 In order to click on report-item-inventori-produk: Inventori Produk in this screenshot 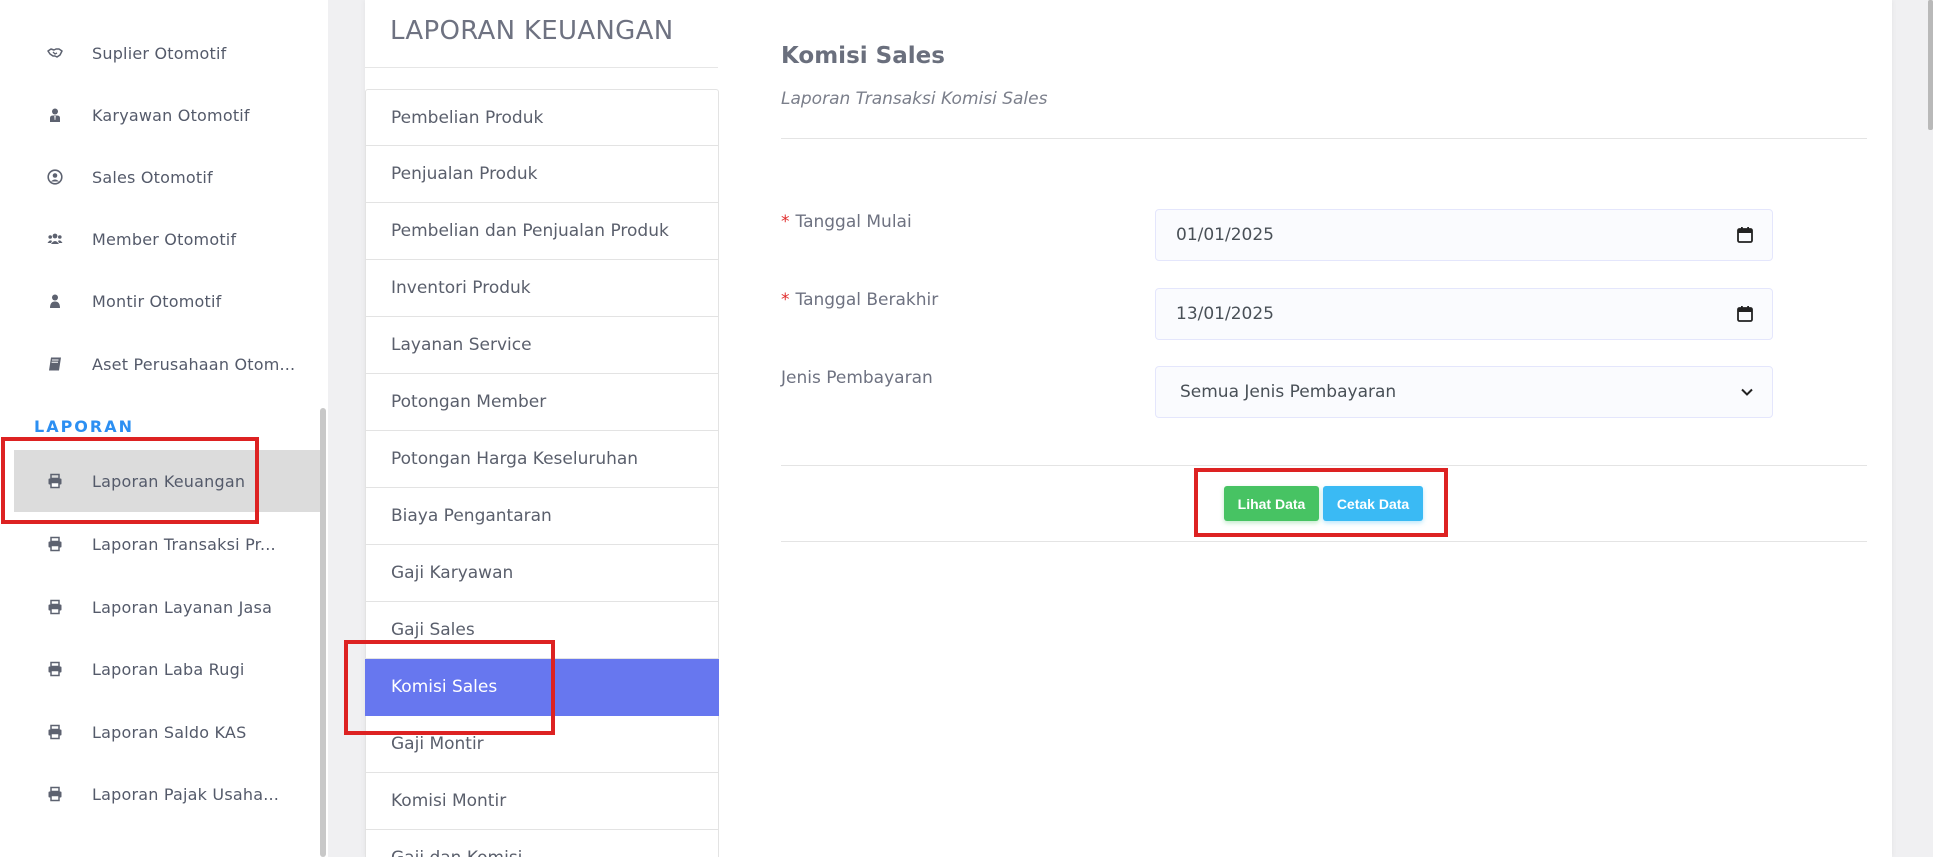, I will do `click(542, 288)`.